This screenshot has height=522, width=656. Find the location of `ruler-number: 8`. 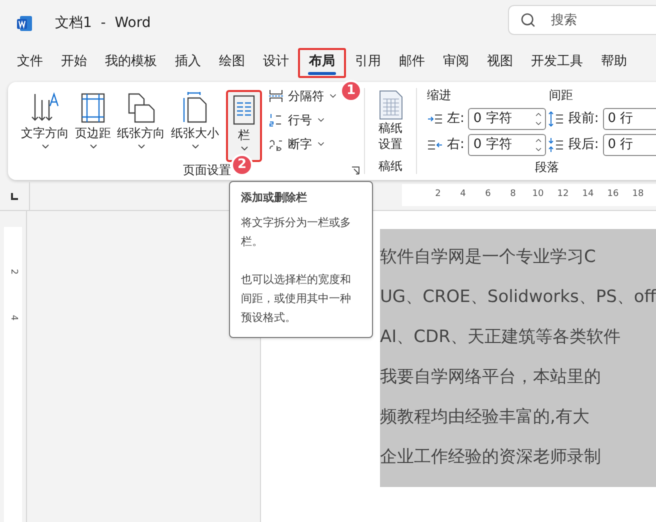

ruler-number: 8 is located at coordinates (513, 195).